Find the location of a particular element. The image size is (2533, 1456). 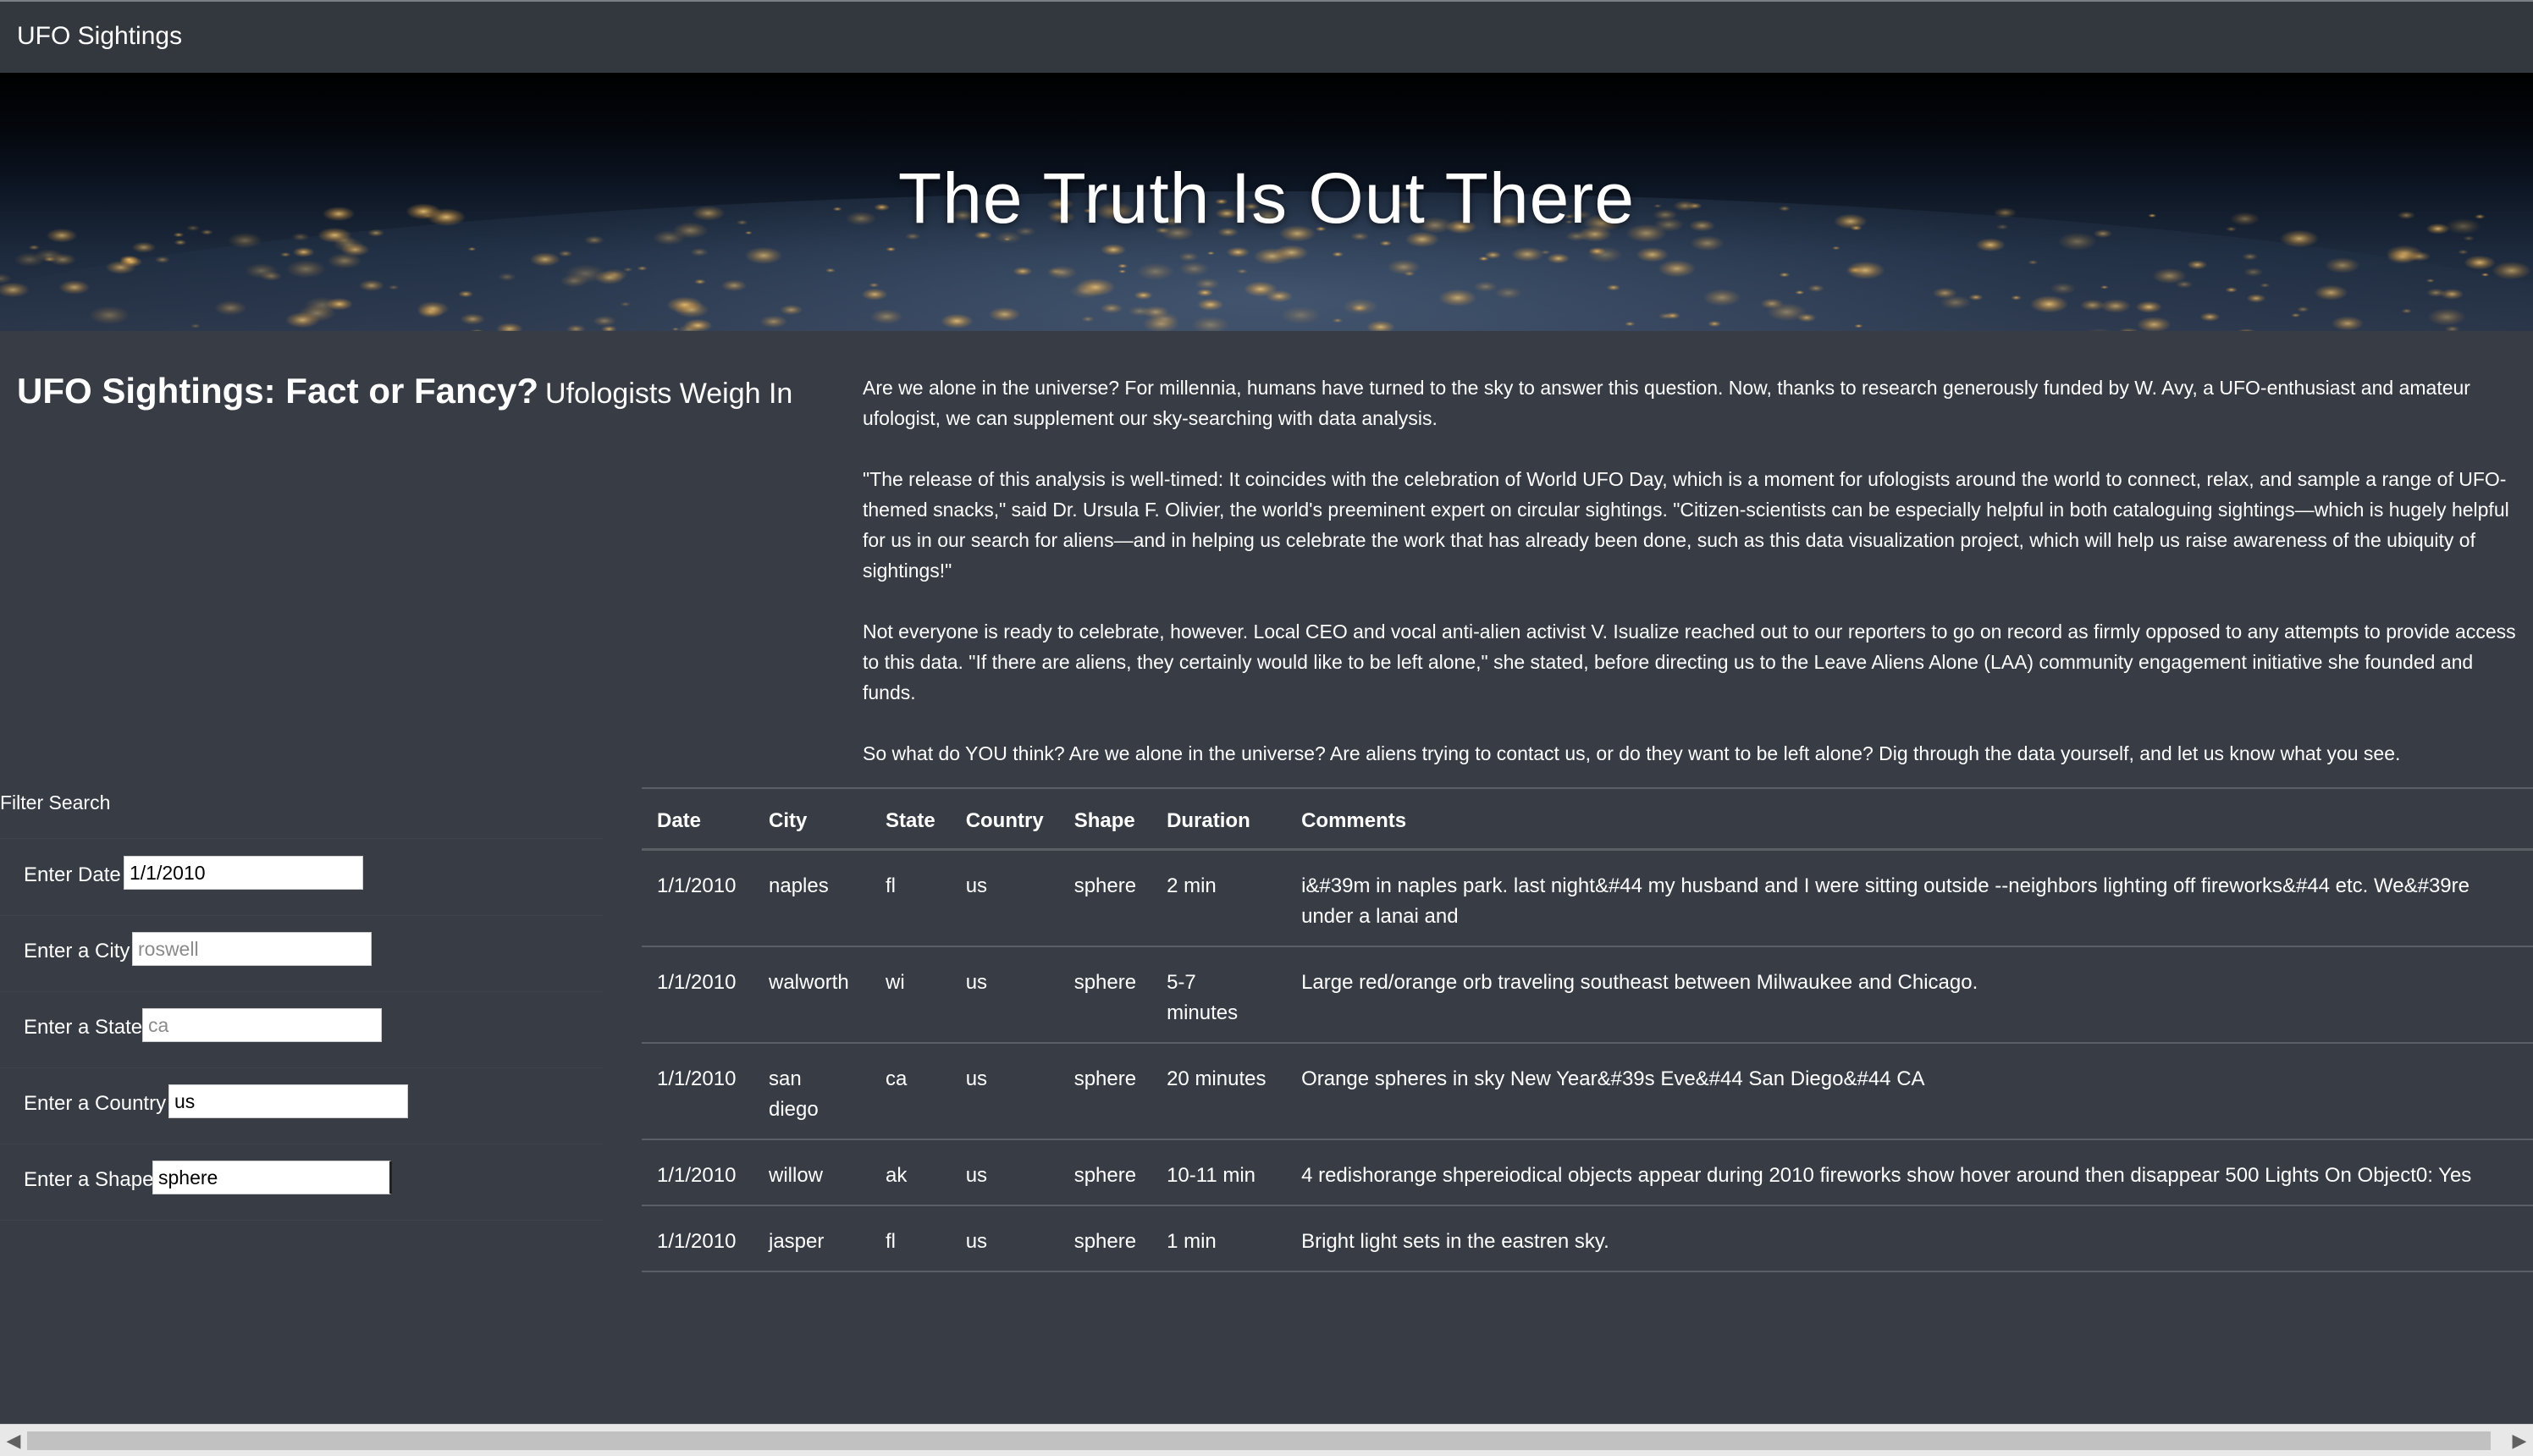

filter-search-title: Filter Search is located at coordinates (55, 802).